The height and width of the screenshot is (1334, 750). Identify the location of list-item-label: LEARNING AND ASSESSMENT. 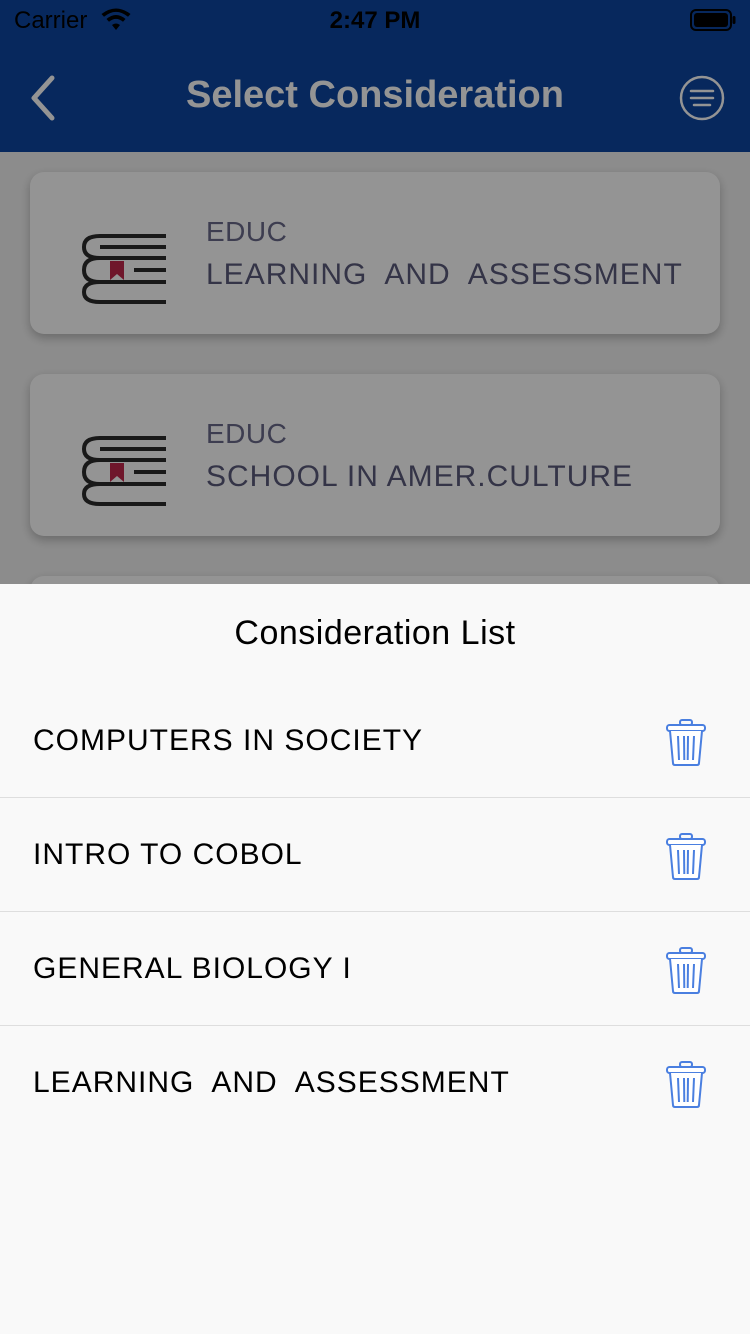
(271, 1082).